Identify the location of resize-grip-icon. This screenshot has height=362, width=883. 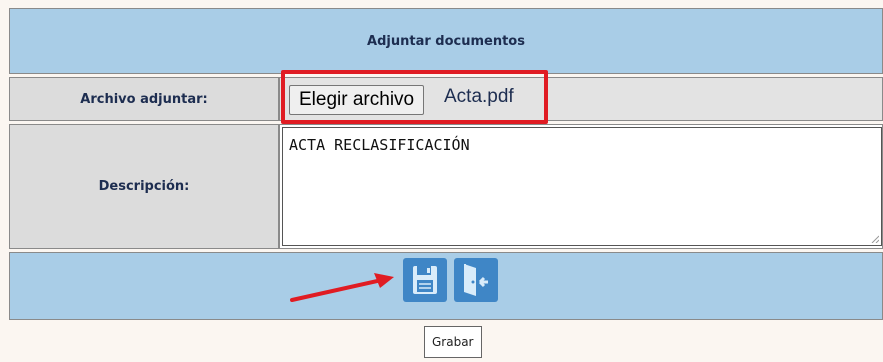
(875, 239).